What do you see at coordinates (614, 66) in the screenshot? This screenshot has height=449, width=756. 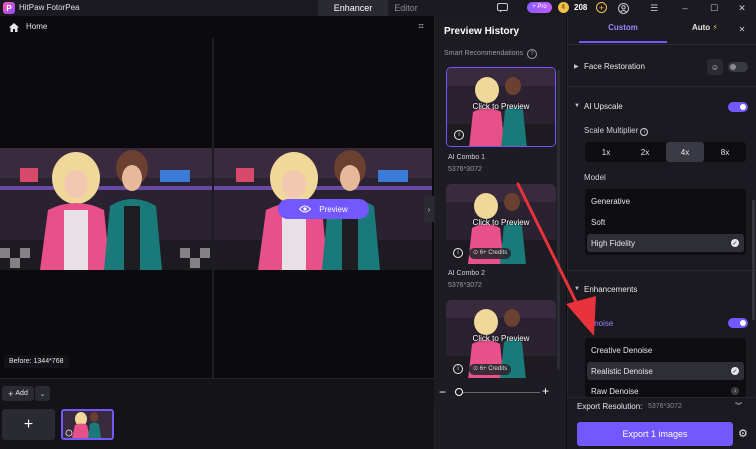 I see `face-restoration-label: Face Restoration` at bounding box center [614, 66].